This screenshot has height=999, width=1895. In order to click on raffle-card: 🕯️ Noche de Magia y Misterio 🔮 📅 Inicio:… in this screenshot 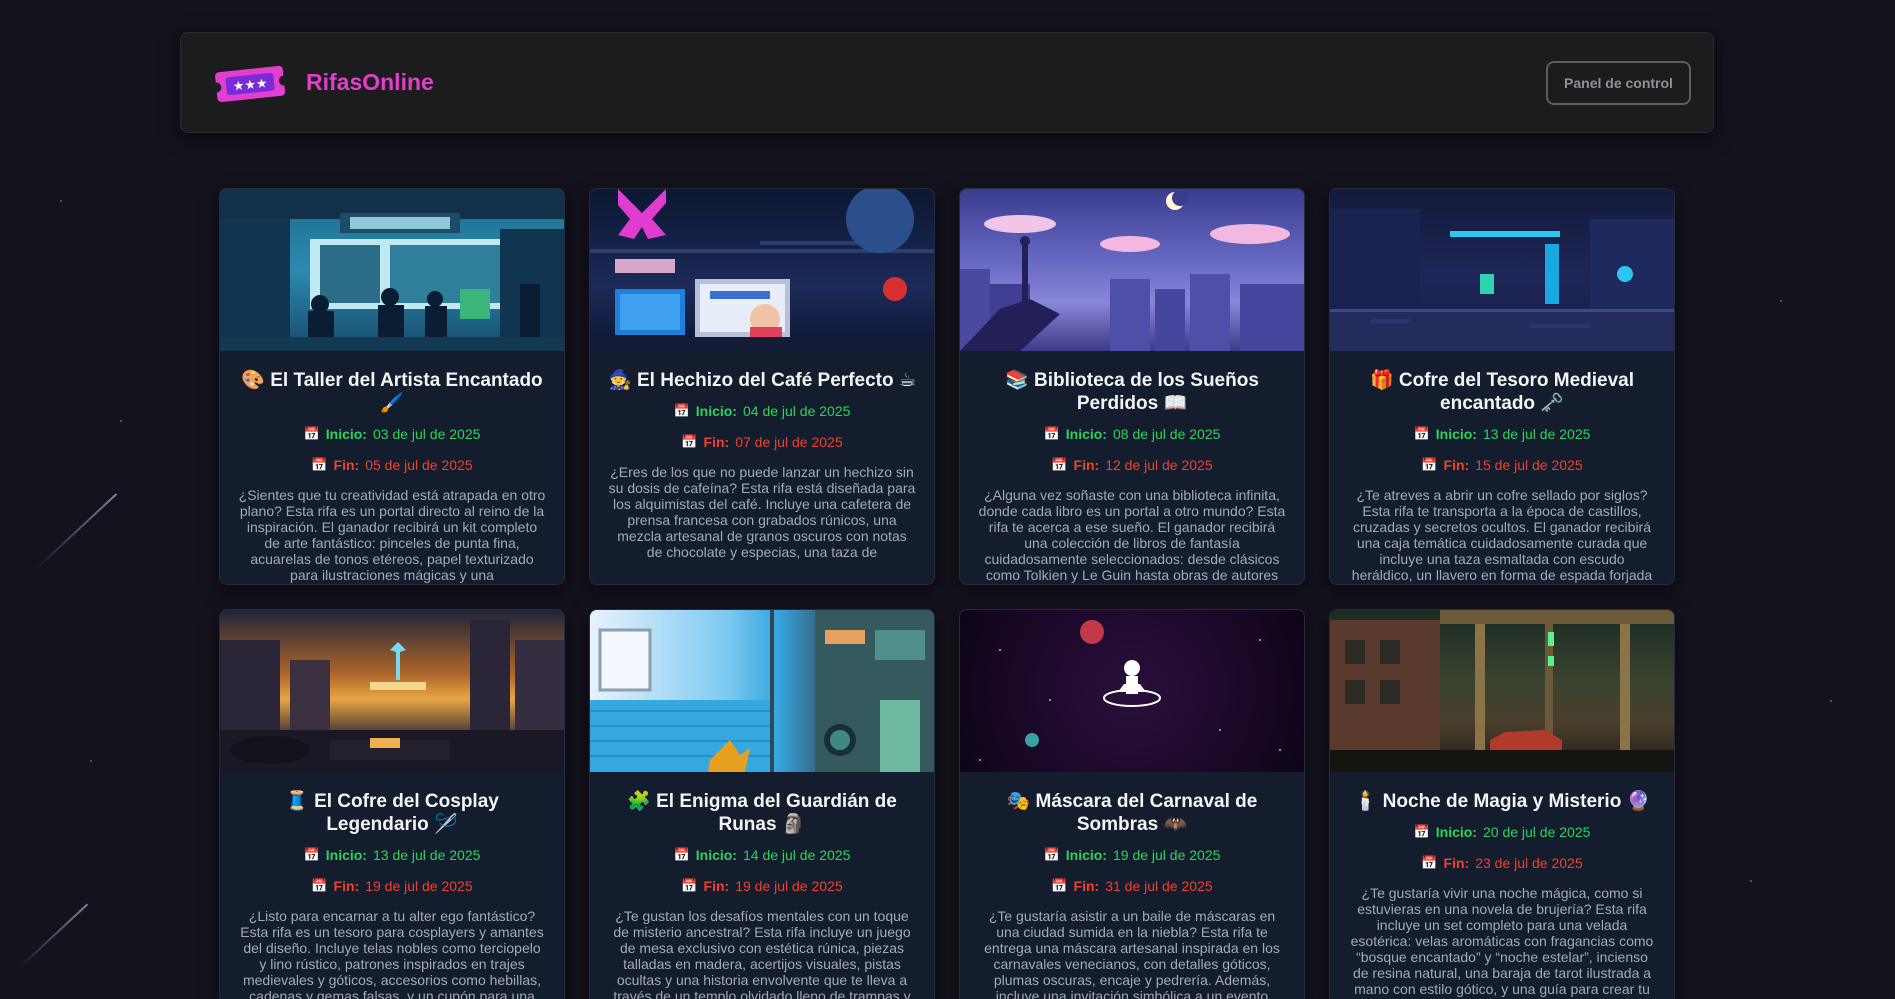, I will do `click(1502, 804)`.